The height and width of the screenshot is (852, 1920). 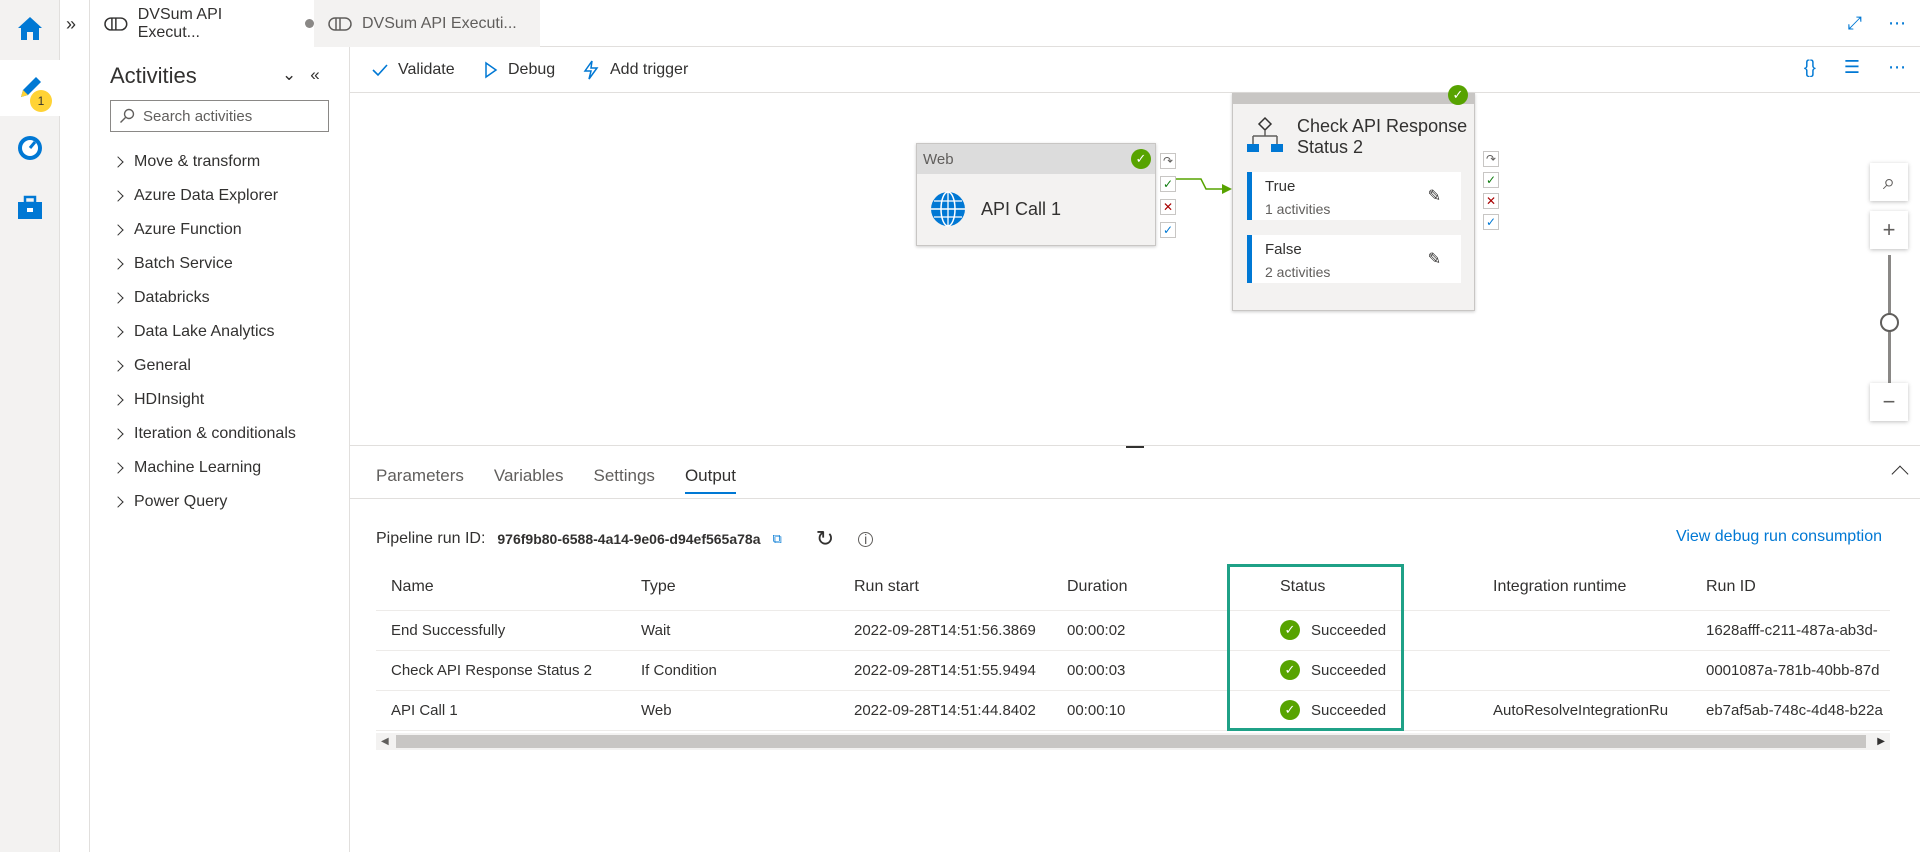 I want to click on if-title-line1: Check API Response, so click(x=1382, y=126).